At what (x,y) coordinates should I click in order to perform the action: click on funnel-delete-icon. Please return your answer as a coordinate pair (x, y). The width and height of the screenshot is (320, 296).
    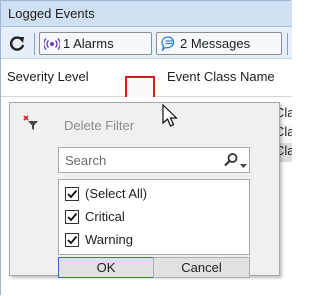
    Looking at the image, I should click on (31, 123).